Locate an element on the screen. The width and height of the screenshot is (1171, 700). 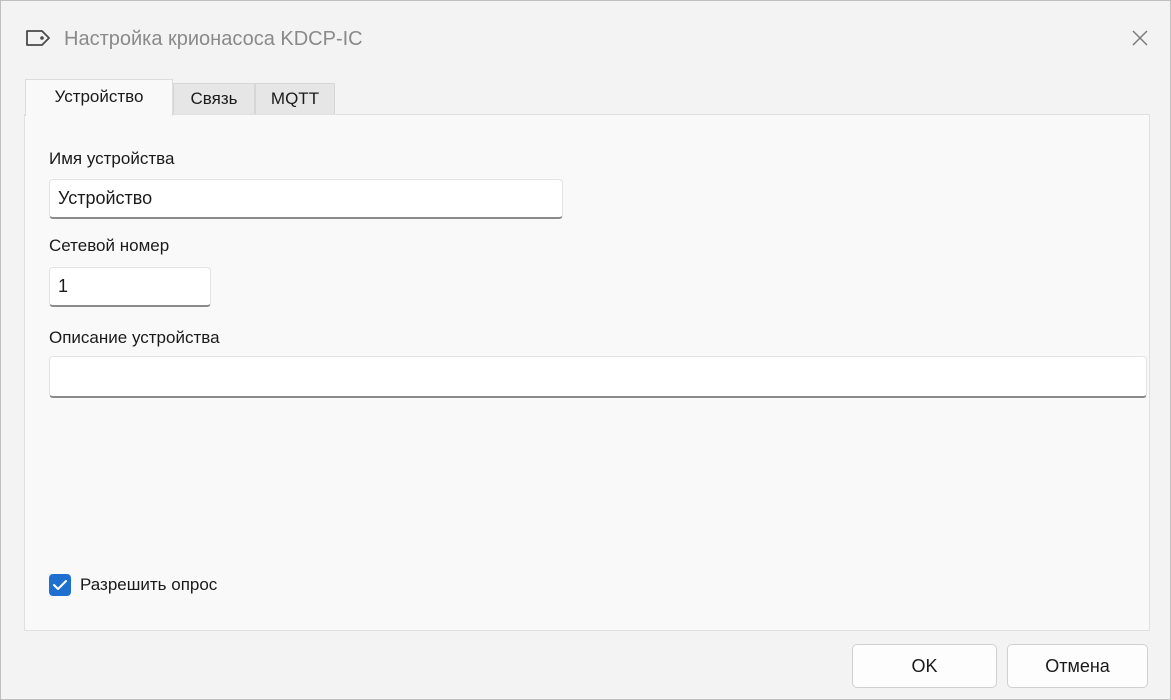
device-name-label: Имя устройства is located at coordinates (112, 158).